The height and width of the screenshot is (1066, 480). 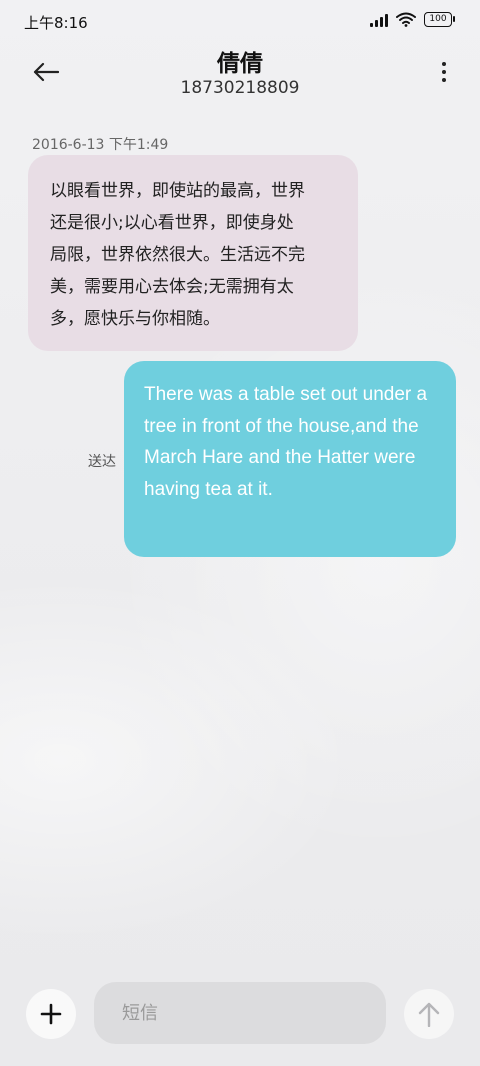 What do you see at coordinates (379, 20) in the screenshot?
I see `signal-icon` at bounding box center [379, 20].